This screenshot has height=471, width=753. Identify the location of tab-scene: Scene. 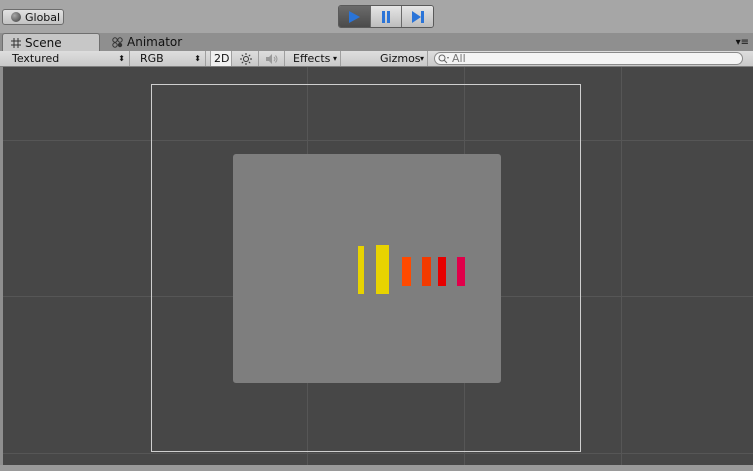
(51, 42).